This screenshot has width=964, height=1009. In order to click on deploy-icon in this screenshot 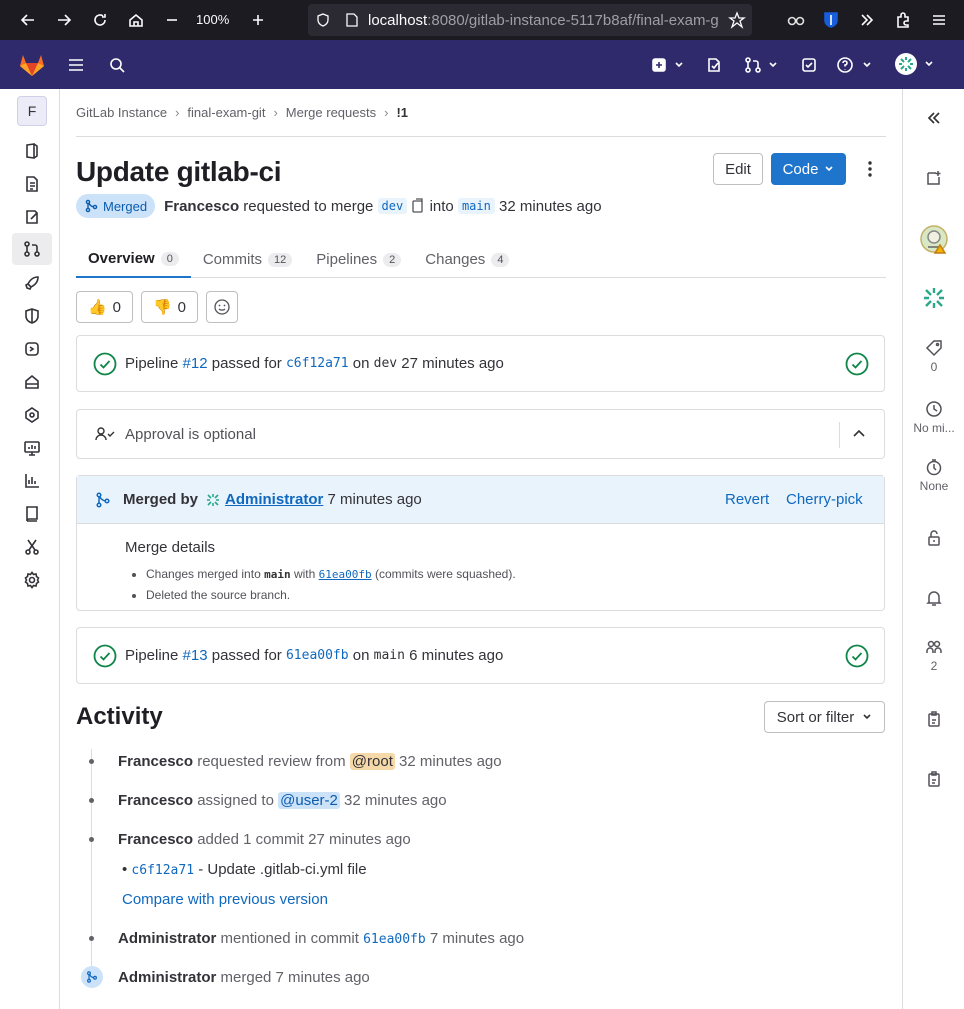, I will do `click(32, 349)`.